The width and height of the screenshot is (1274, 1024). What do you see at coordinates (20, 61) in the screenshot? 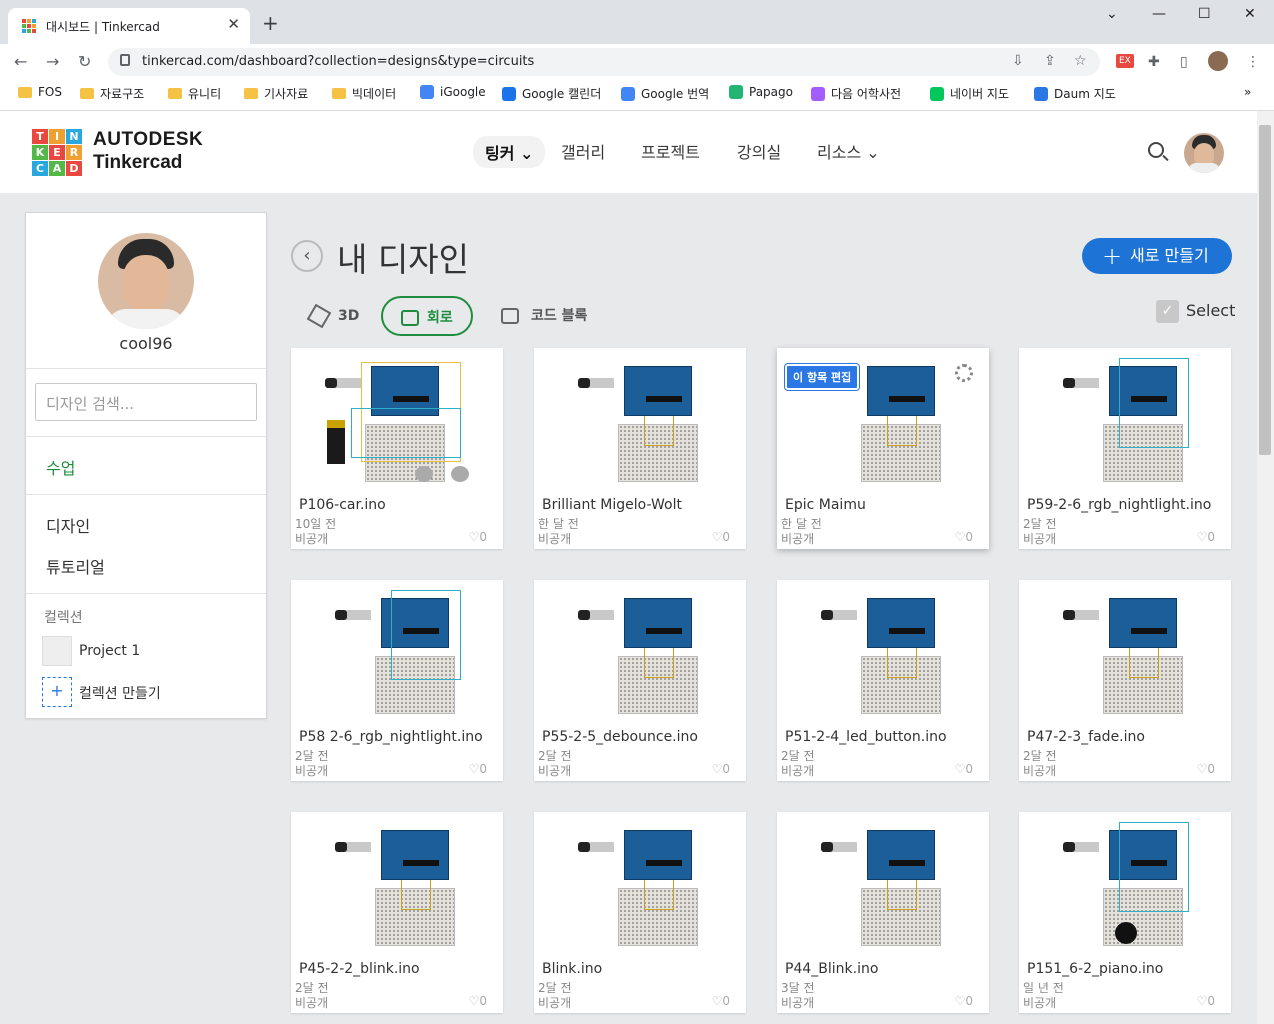
I see `back-arrow-icon: ←` at bounding box center [20, 61].